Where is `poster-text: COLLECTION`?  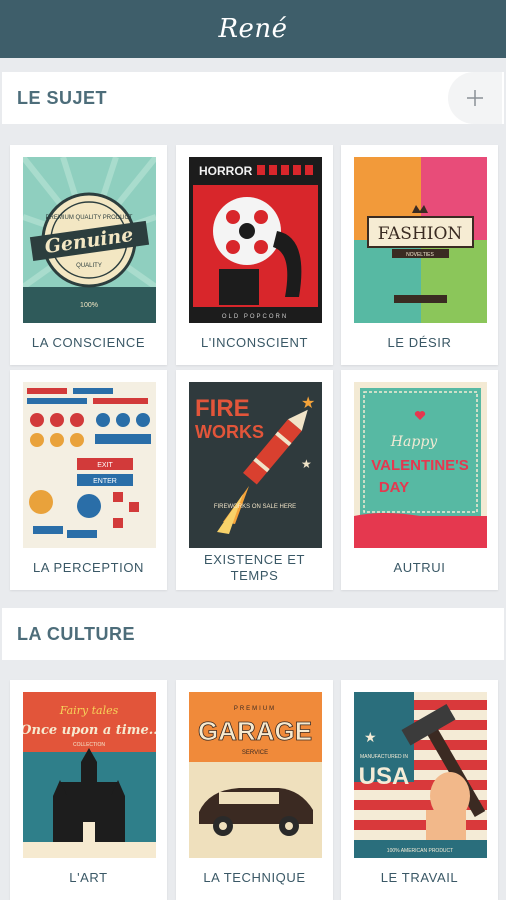 poster-text: COLLECTION is located at coordinates (89, 745).